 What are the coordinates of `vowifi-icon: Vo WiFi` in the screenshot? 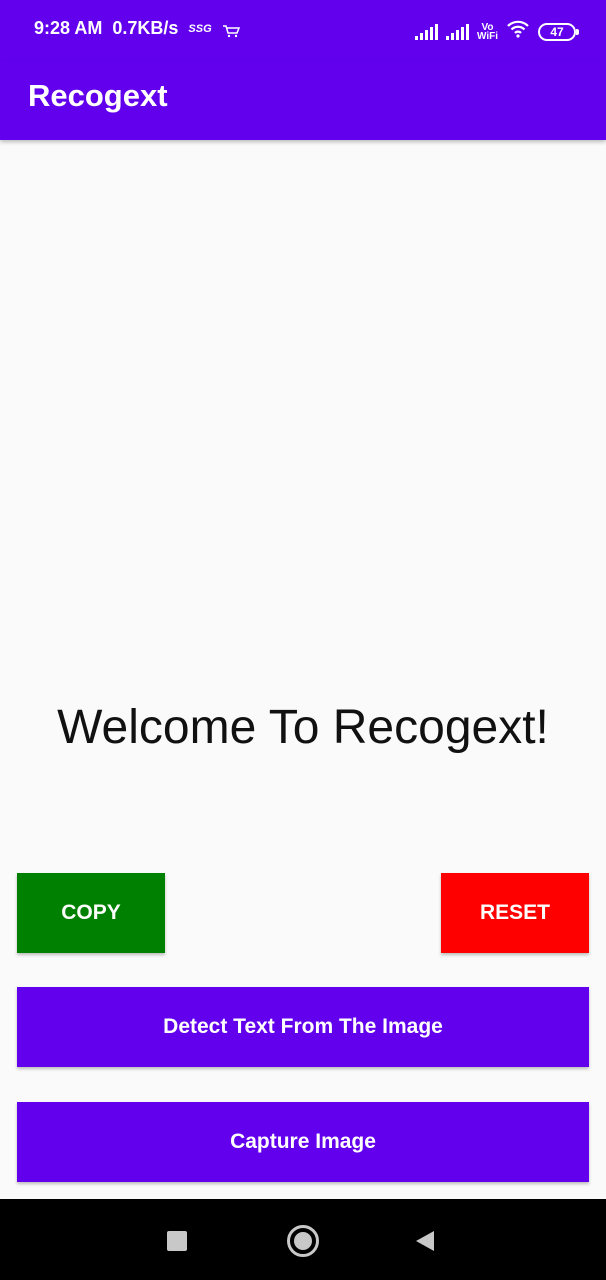 It's located at (487, 32).